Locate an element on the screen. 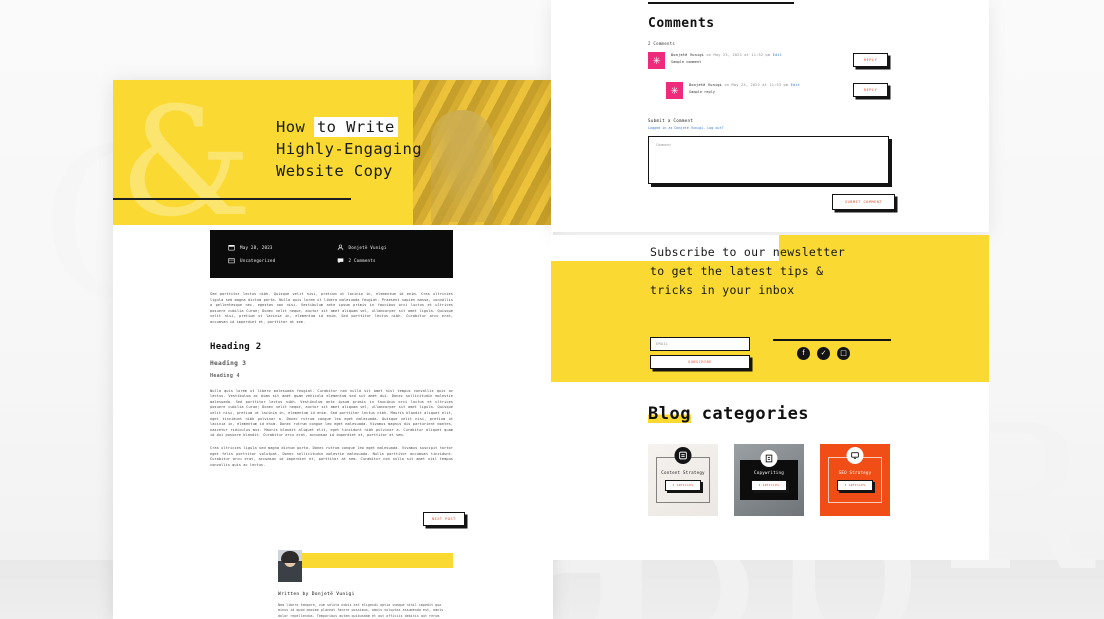 This screenshot has height=619, width=1104. author-name: Written by Donjetë Vunigi is located at coordinates (316, 594).